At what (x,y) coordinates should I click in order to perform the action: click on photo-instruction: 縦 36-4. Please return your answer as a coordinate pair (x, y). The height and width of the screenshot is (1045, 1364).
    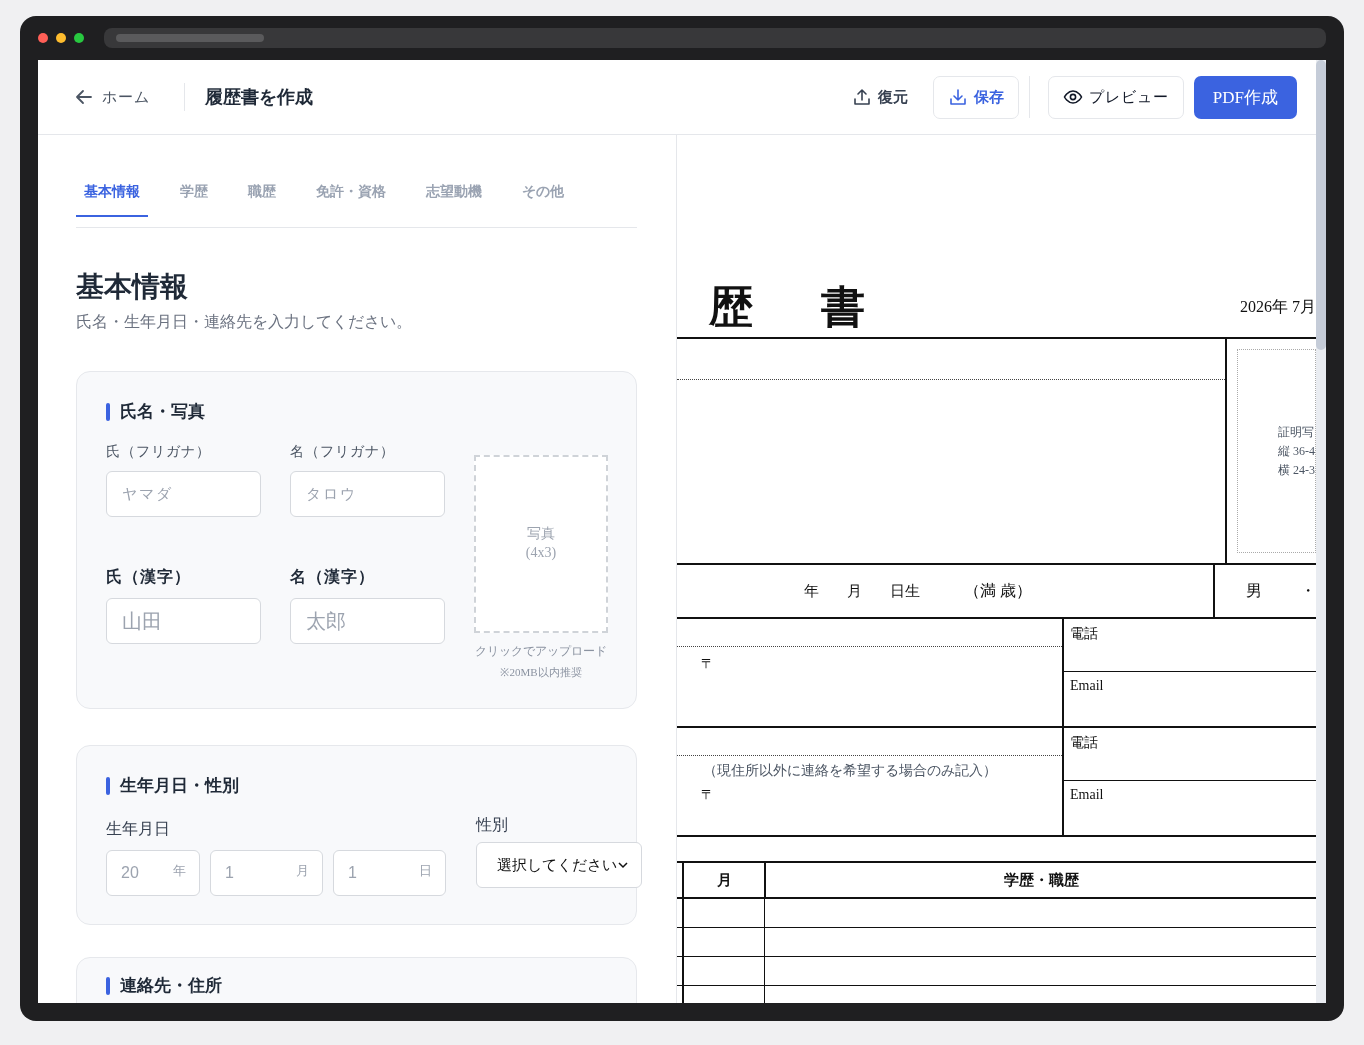
    Looking at the image, I should click on (1296, 451).